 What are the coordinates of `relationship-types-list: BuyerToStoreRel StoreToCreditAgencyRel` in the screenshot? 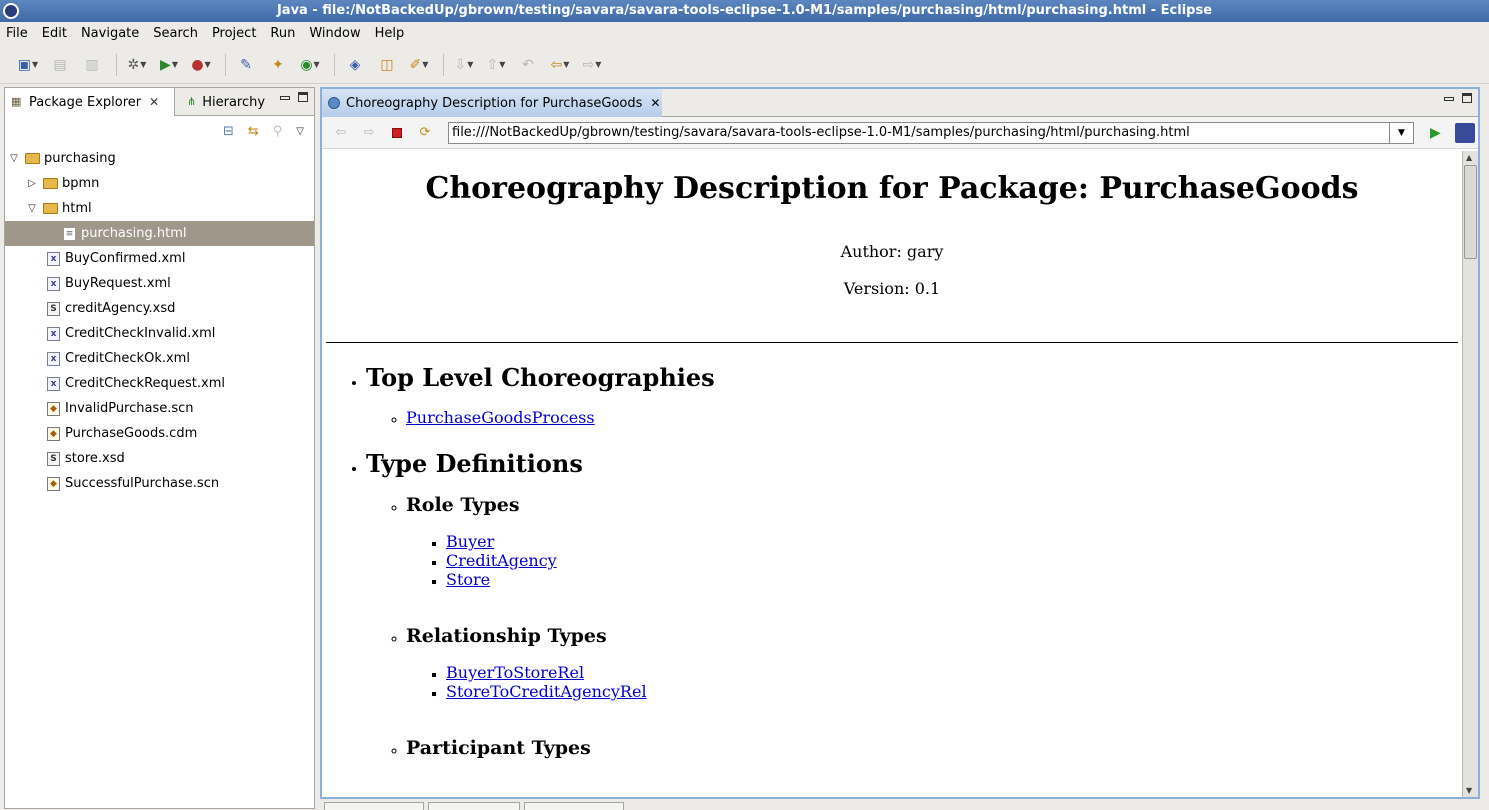 It's located at (952, 682).